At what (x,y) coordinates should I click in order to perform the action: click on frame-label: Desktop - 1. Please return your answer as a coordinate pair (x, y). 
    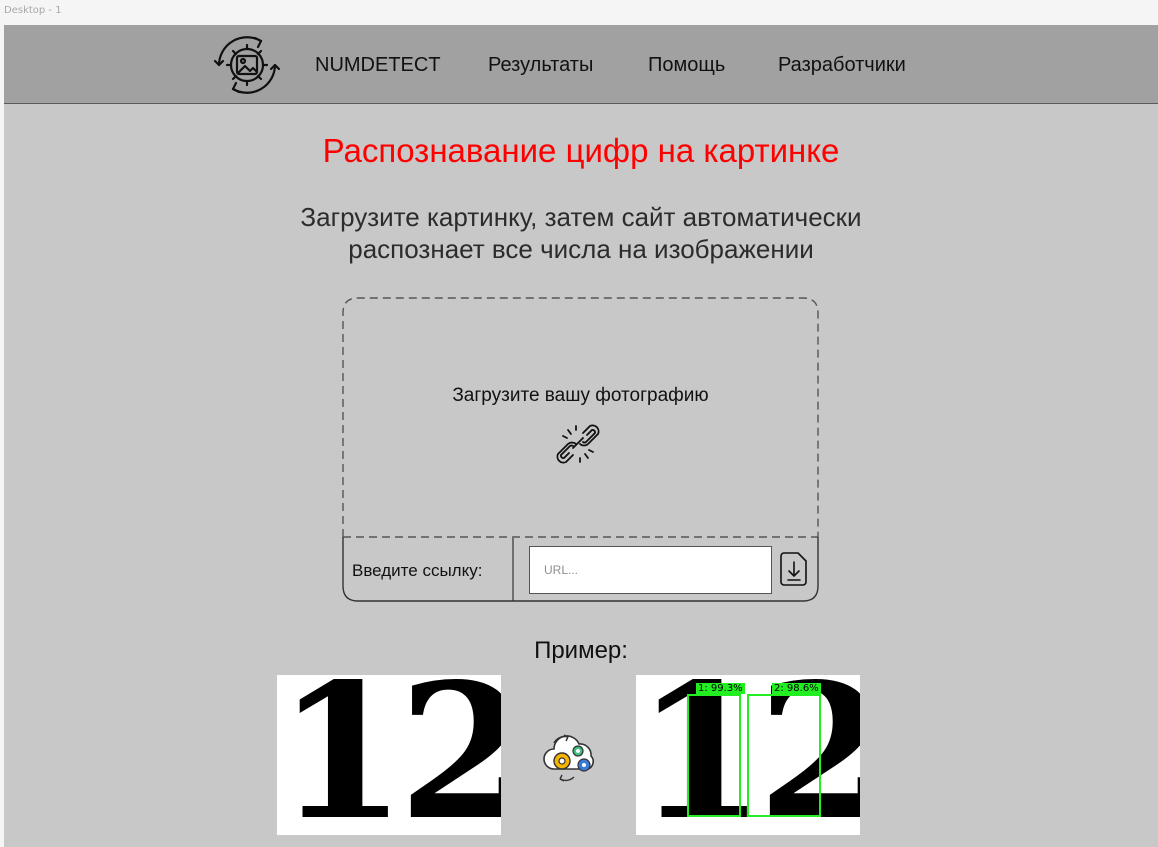
    Looking at the image, I should click on (33, 10).